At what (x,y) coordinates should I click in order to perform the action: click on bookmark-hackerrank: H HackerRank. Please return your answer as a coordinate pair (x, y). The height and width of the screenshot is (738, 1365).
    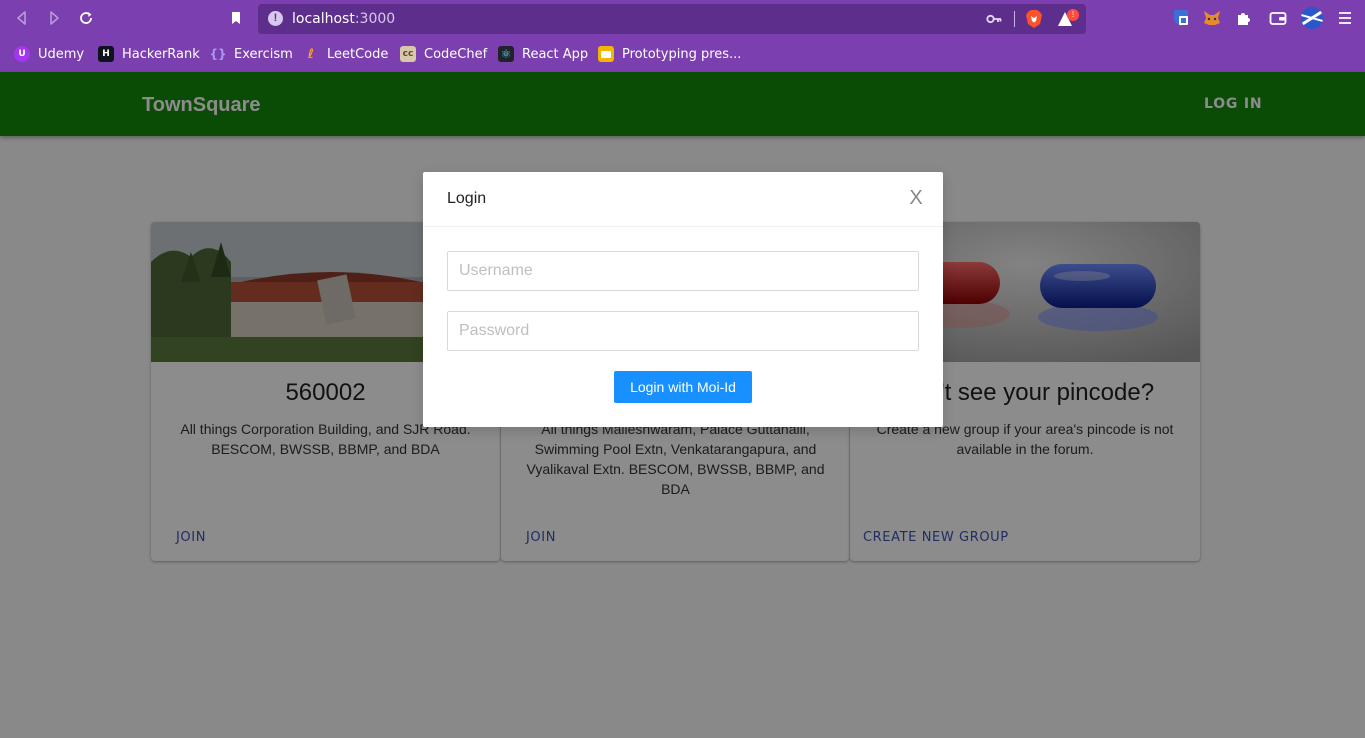
    Looking at the image, I should click on (149, 54).